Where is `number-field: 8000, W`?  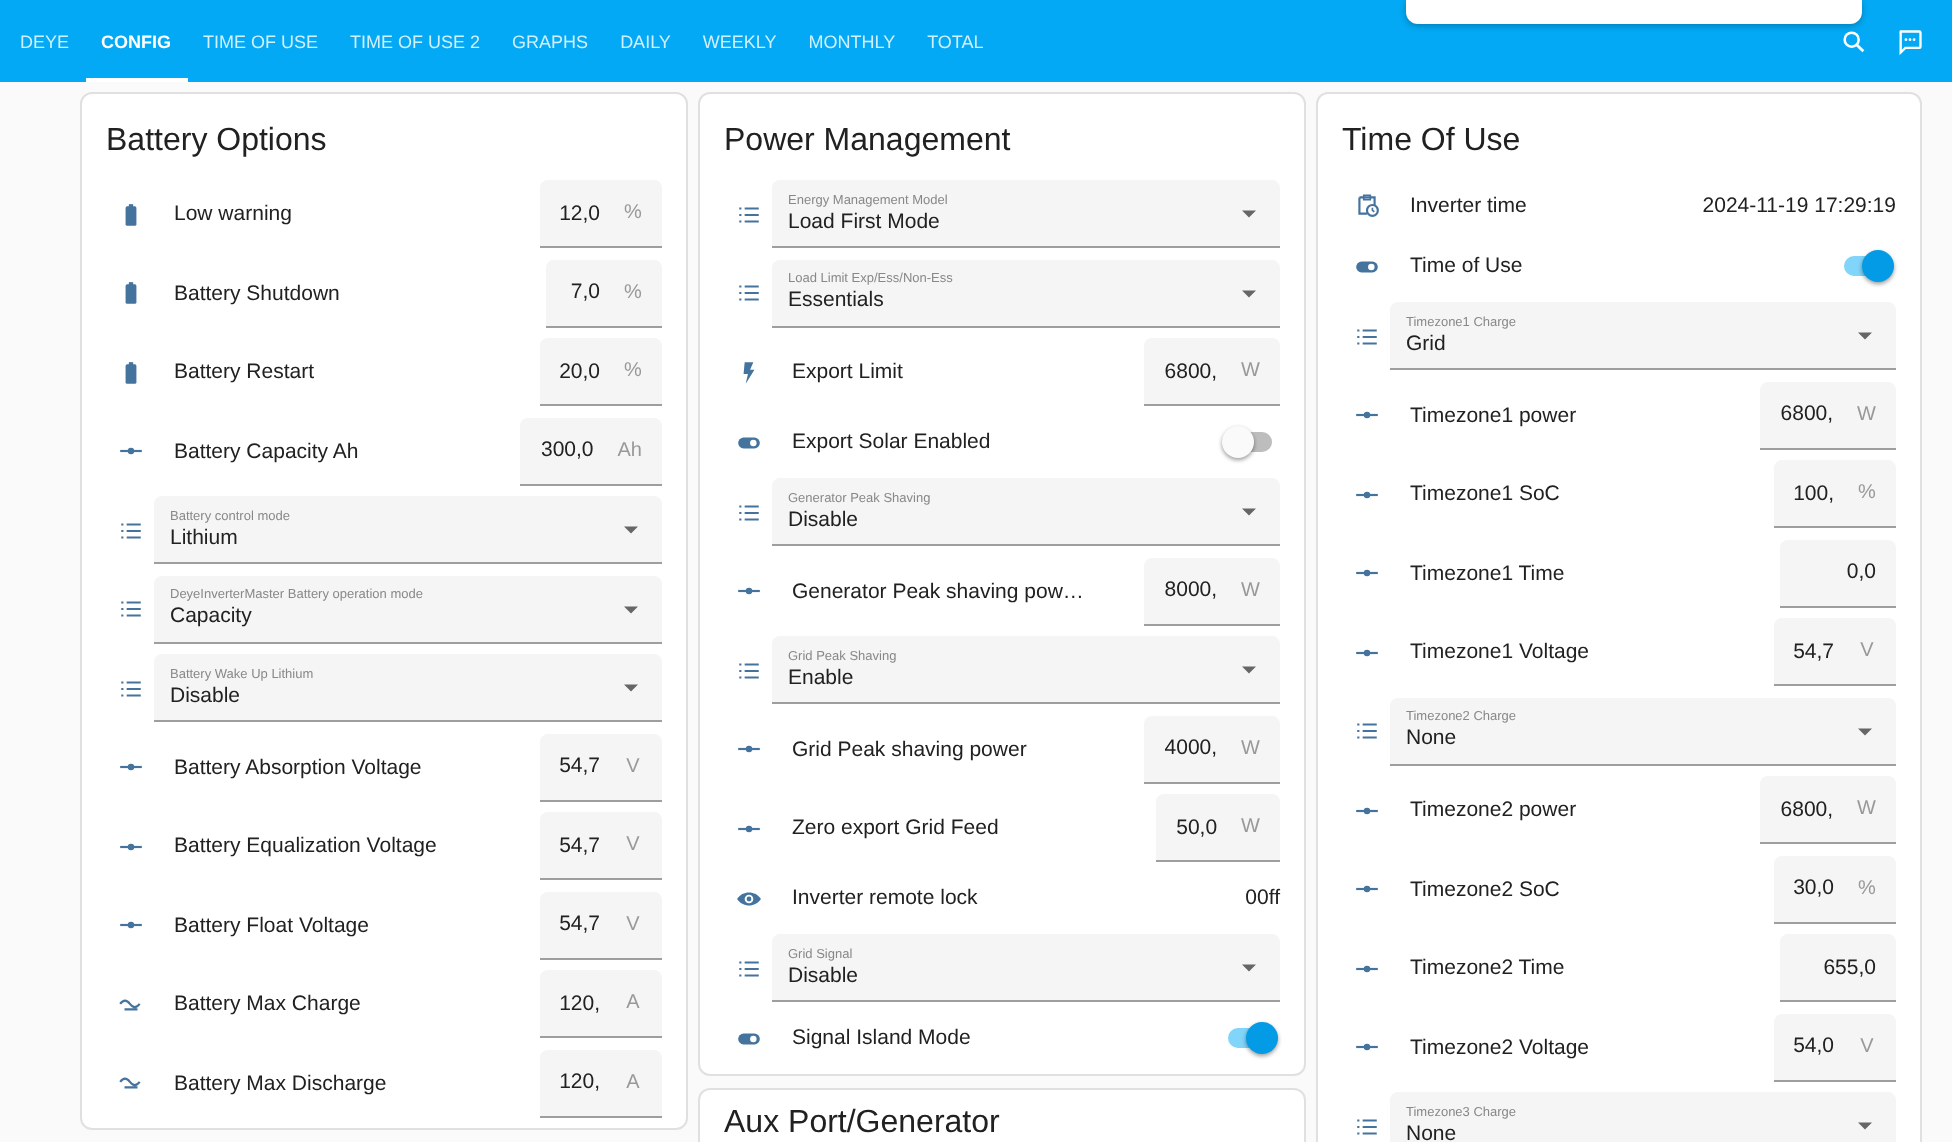
number-field: 8000, W is located at coordinates (1212, 591).